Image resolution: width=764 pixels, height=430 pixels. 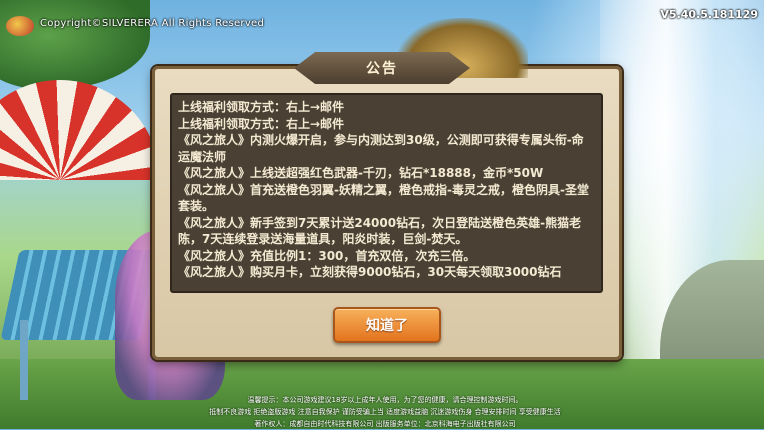 I want to click on copyright-text: Copyright©SILVERERA All Rights Reserved, so click(x=152, y=23).